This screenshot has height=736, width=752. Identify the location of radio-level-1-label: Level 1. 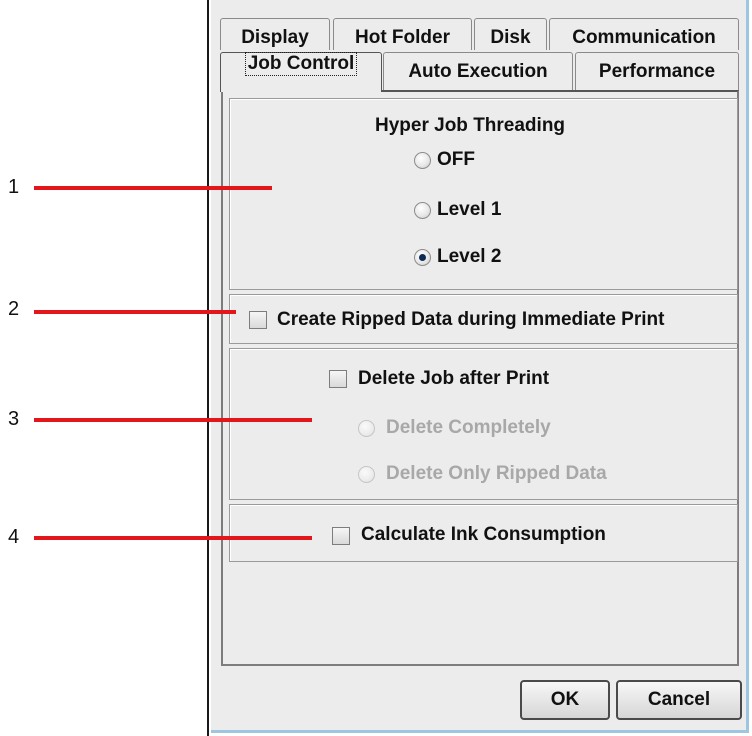
(469, 209).